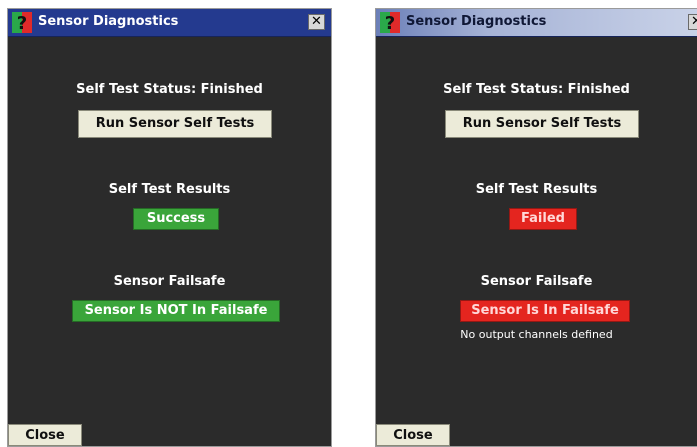  I want to click on self-test-result-badge: Failed, so click(543, 219).